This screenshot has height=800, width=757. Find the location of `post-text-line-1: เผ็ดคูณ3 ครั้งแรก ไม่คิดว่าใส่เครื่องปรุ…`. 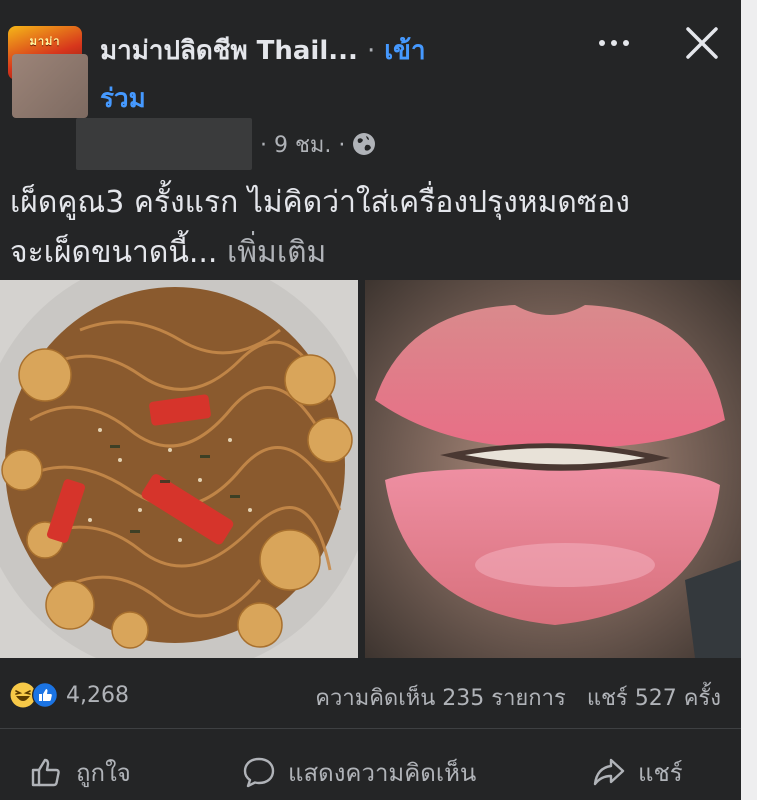

post-text-line-1: เผ็ดคูณ3 ครั้งแรก ไม่คิดว่าใส่เครื่องปรุ… is located at coordinates (320, 202).